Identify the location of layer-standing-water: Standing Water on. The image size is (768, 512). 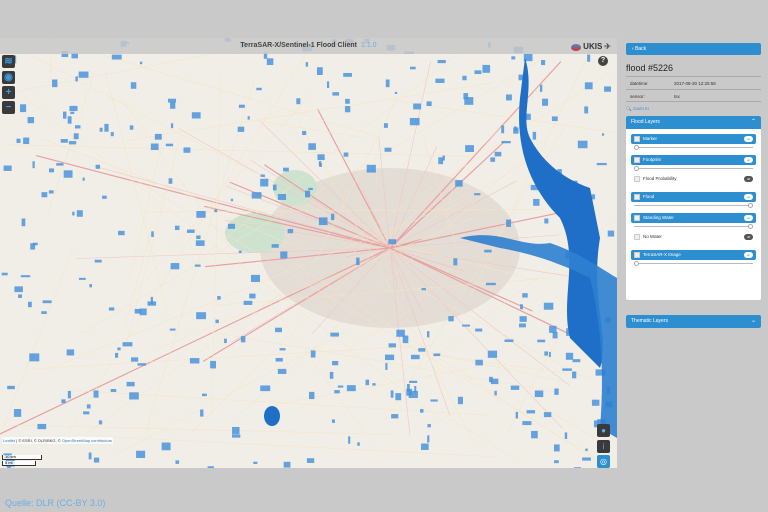
(693, 218).